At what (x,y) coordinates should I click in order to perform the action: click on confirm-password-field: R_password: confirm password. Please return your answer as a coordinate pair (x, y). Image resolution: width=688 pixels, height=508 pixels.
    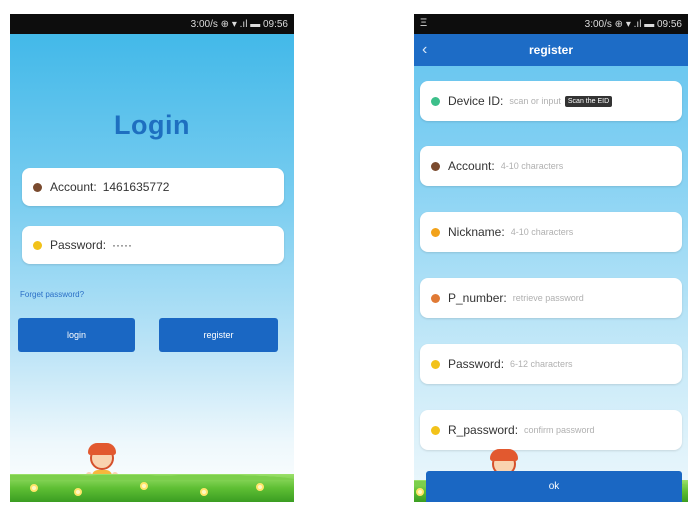
    Looking at the image, I should click on (551, 430).